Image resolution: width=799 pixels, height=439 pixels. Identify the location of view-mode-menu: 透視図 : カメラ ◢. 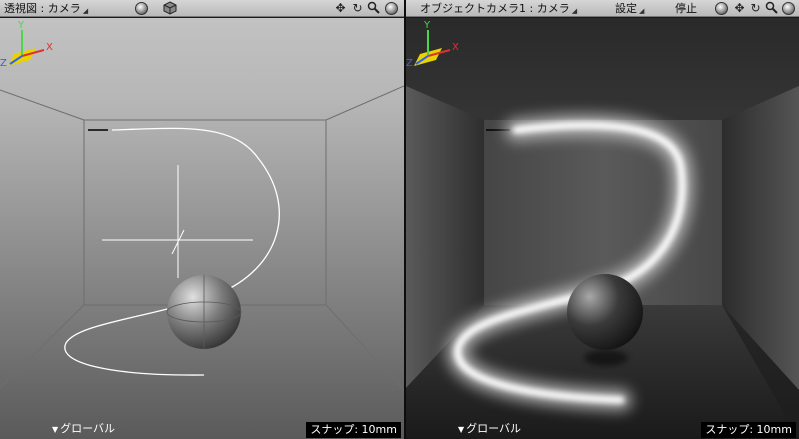
(46, 8).